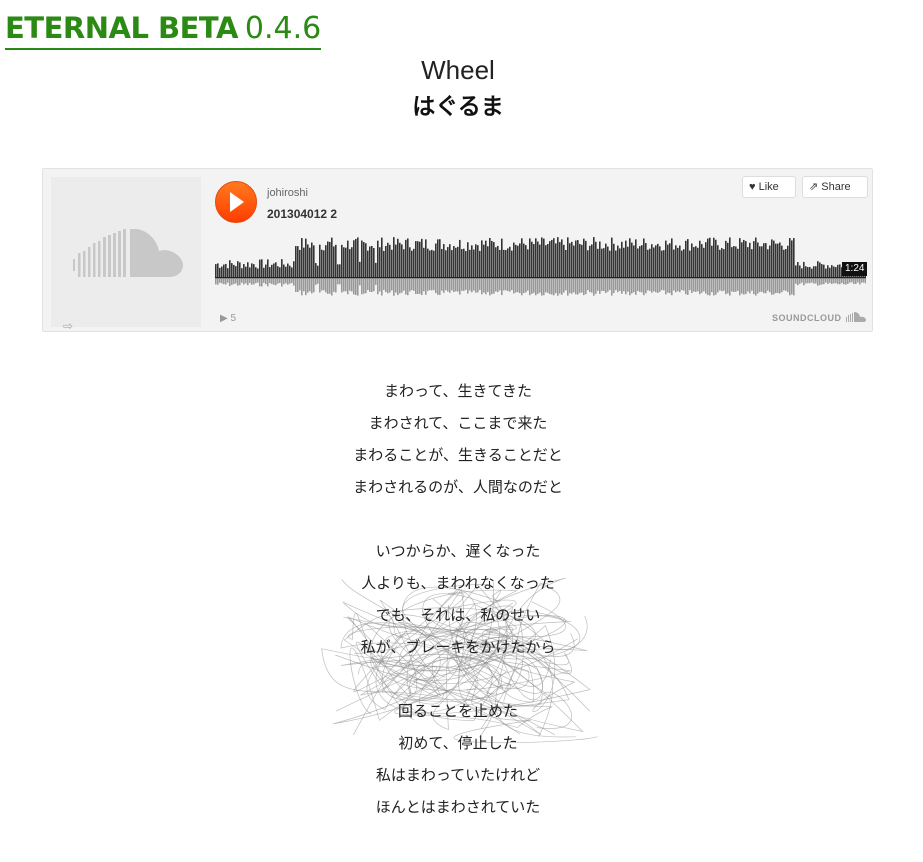 Image resolution: width=923 pixels, height=862 pixels. What do you see at coordinates (68, 326) in the screenshot?
I see `share-arrow-icon: ⇨` at bounding box center [68, 326].